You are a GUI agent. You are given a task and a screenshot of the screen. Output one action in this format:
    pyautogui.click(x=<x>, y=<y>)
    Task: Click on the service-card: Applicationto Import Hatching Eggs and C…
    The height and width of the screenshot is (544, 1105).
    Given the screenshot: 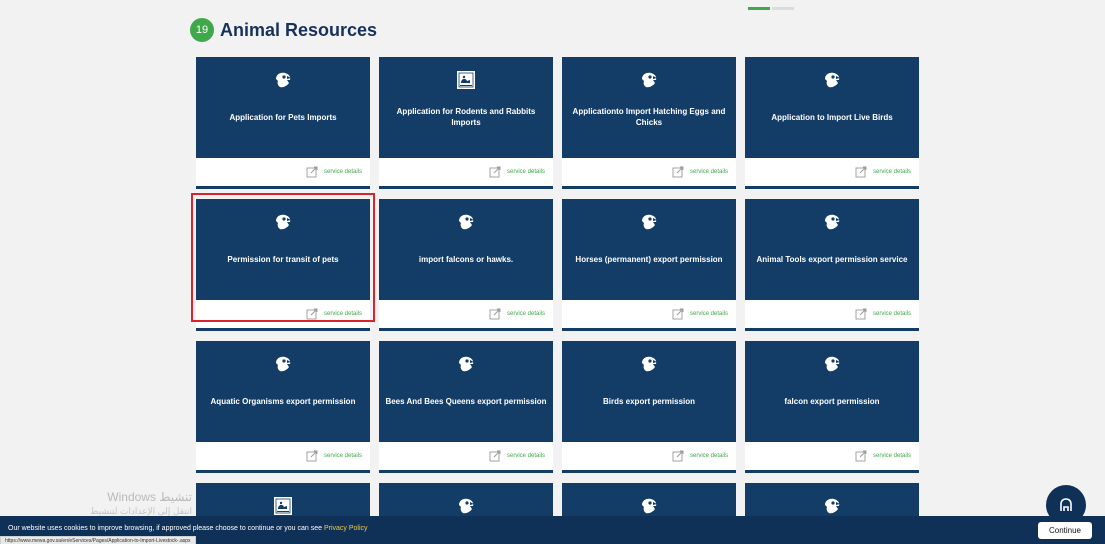 What is the action you would take?
    pyautogui.click(x=649, y=123)
    